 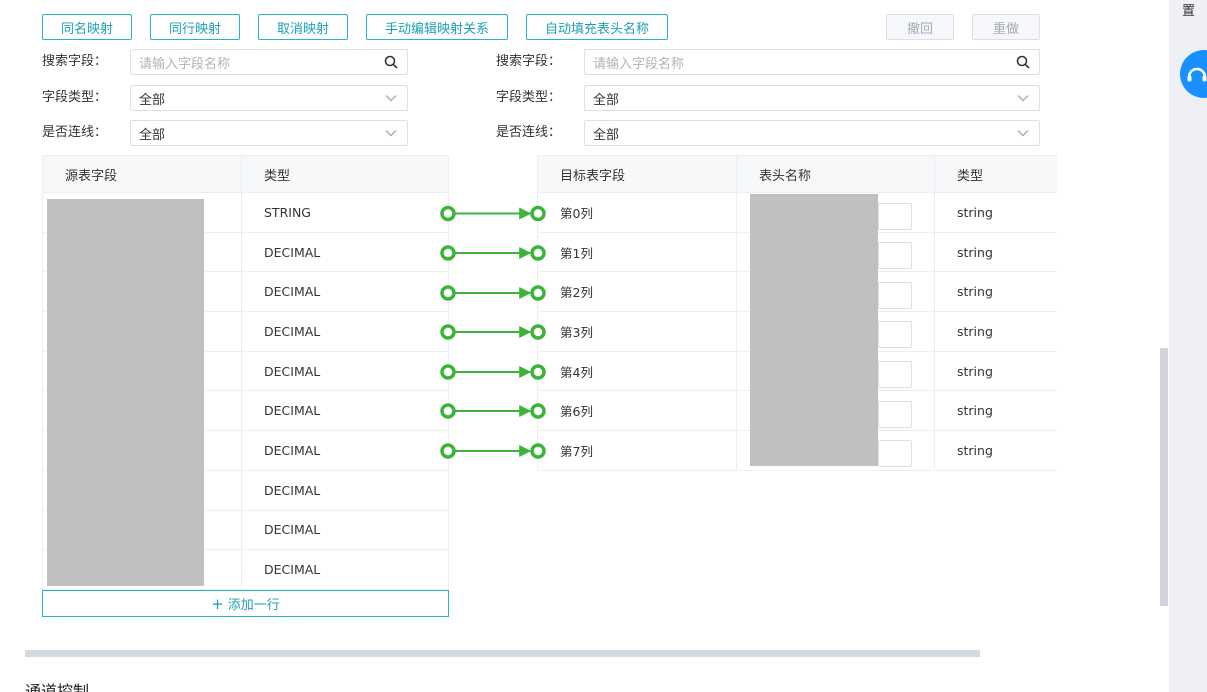 I want to click on left-search-input: 请输入字段名称, so click(x=269, y=62).